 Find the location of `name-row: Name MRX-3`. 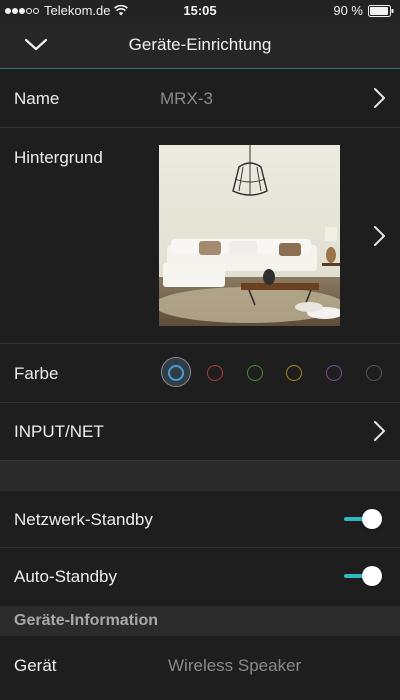

name-row: Name MRX-3 is located at coordinates (200, 98).